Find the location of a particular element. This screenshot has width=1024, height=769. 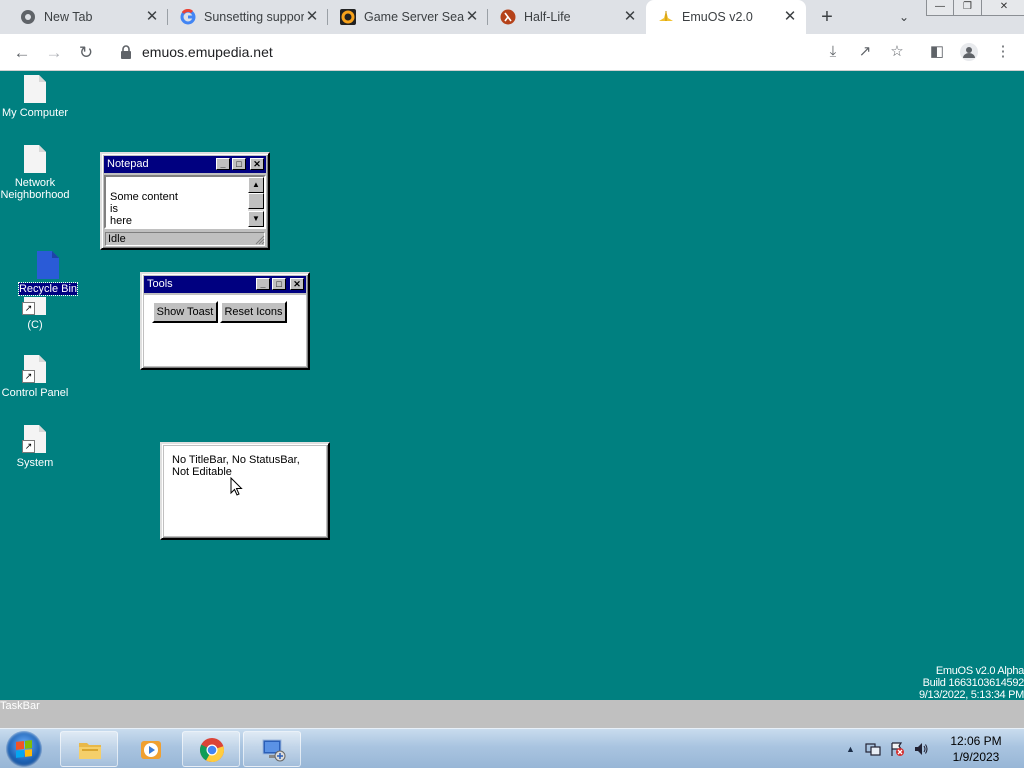

notepad-text-area: Some content is here ▲ ▼ is located at coordinates (185, 202).